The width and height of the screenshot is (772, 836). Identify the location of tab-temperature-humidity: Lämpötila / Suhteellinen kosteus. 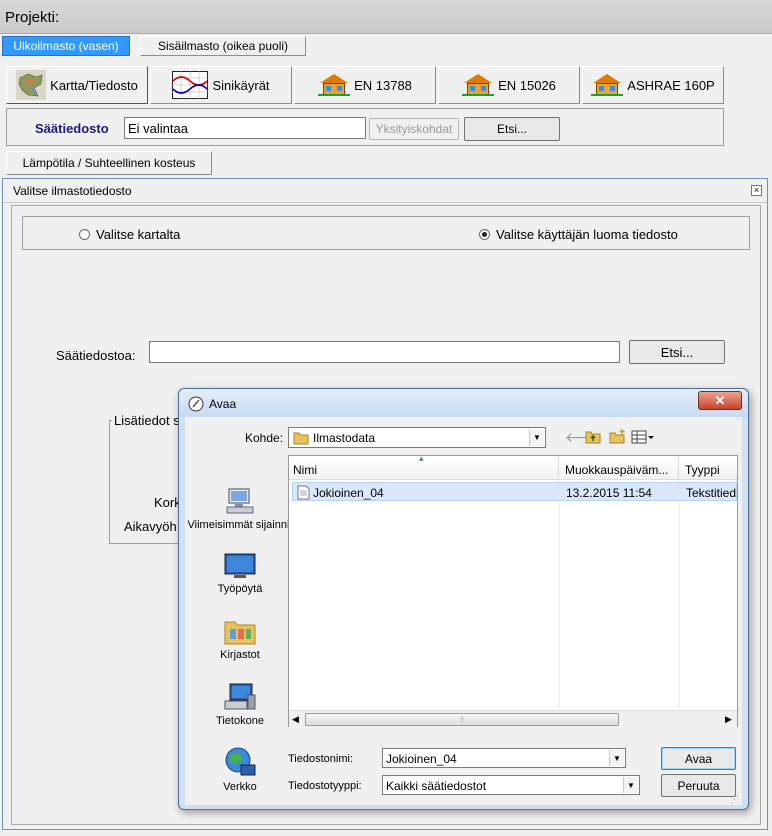
(109, 163).